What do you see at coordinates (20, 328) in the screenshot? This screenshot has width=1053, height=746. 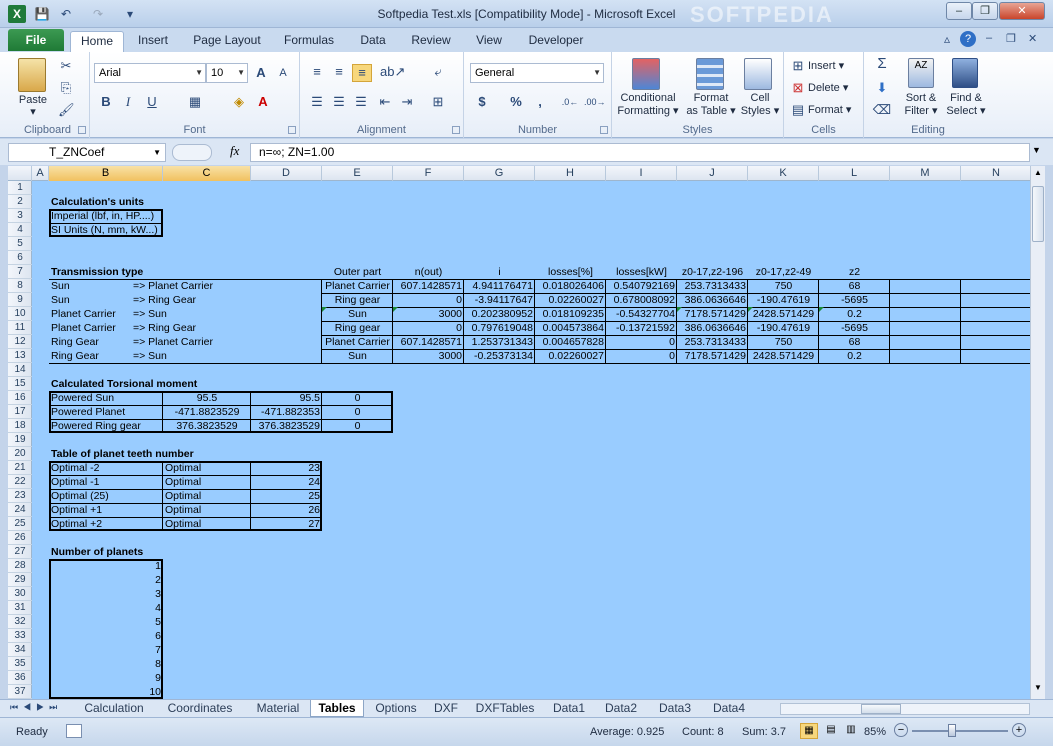 I see `row-header-11: 11` at bounding box center [20, 328].